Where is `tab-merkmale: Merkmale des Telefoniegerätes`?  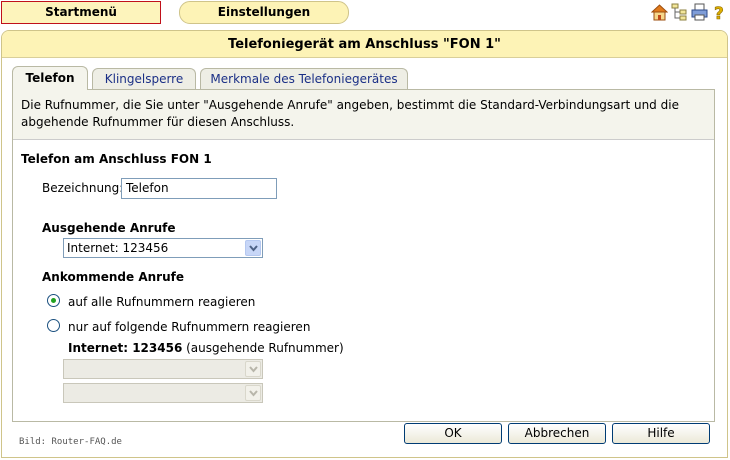 tab-merkmale: Merkmale des Telefoniegerätes is located at coordinates (304, 78).